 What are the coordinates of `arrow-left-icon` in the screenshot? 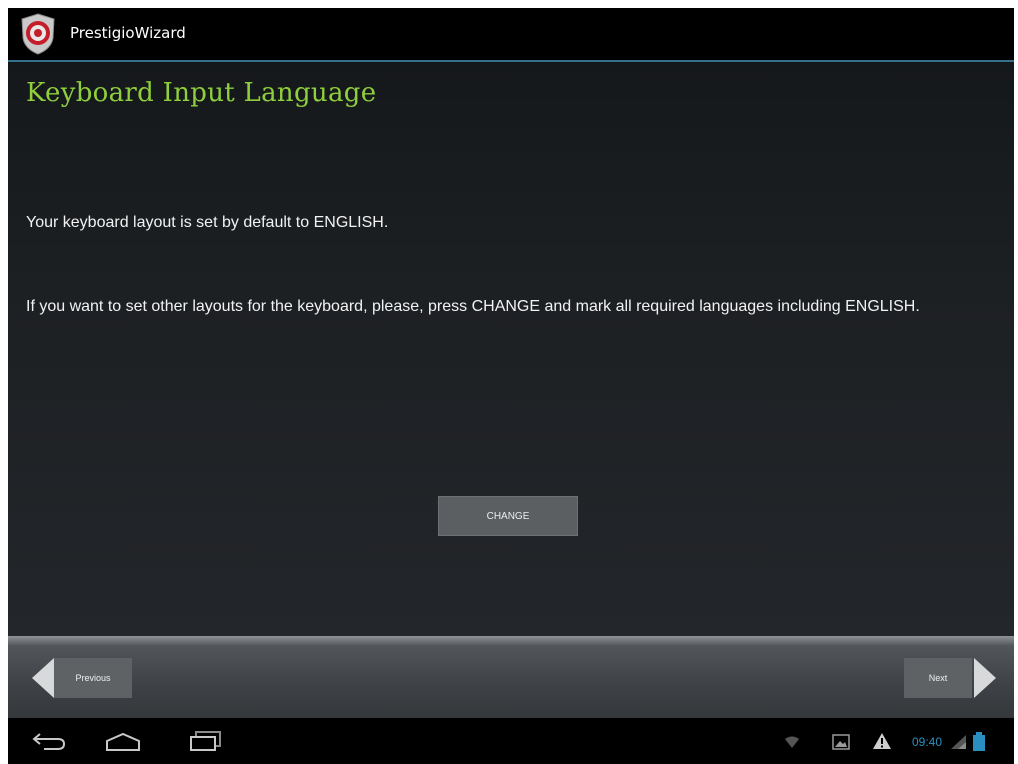 It's located at (43, 678).